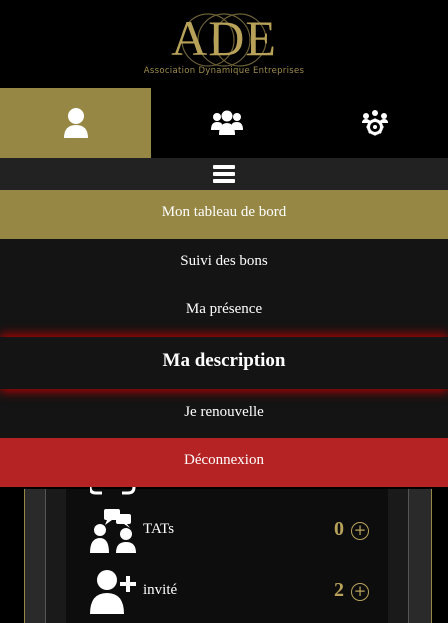 This screenshot has height=623, width=448. I want to click on user-icon, so click(75, 123).